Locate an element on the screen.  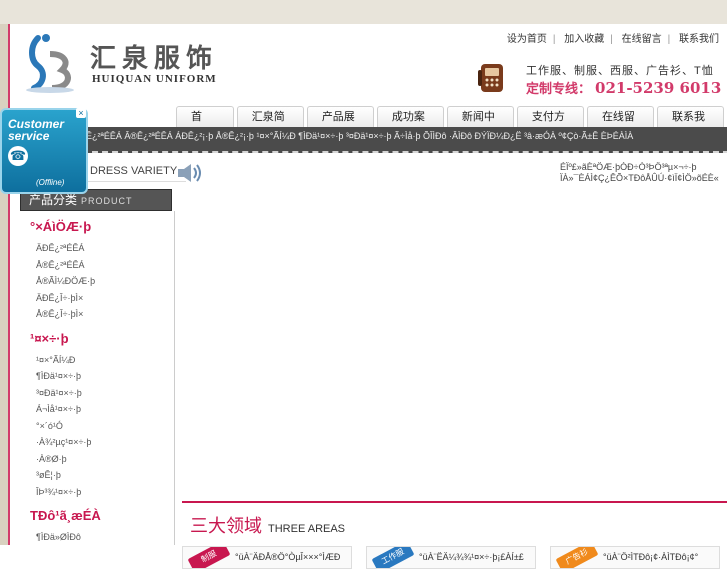
area-card-uniform: 制服 °üÀ¨ÄÐÅ®Ö°ÒµÎ×××°ÌÆÐ is located at coordinates (267, 557).